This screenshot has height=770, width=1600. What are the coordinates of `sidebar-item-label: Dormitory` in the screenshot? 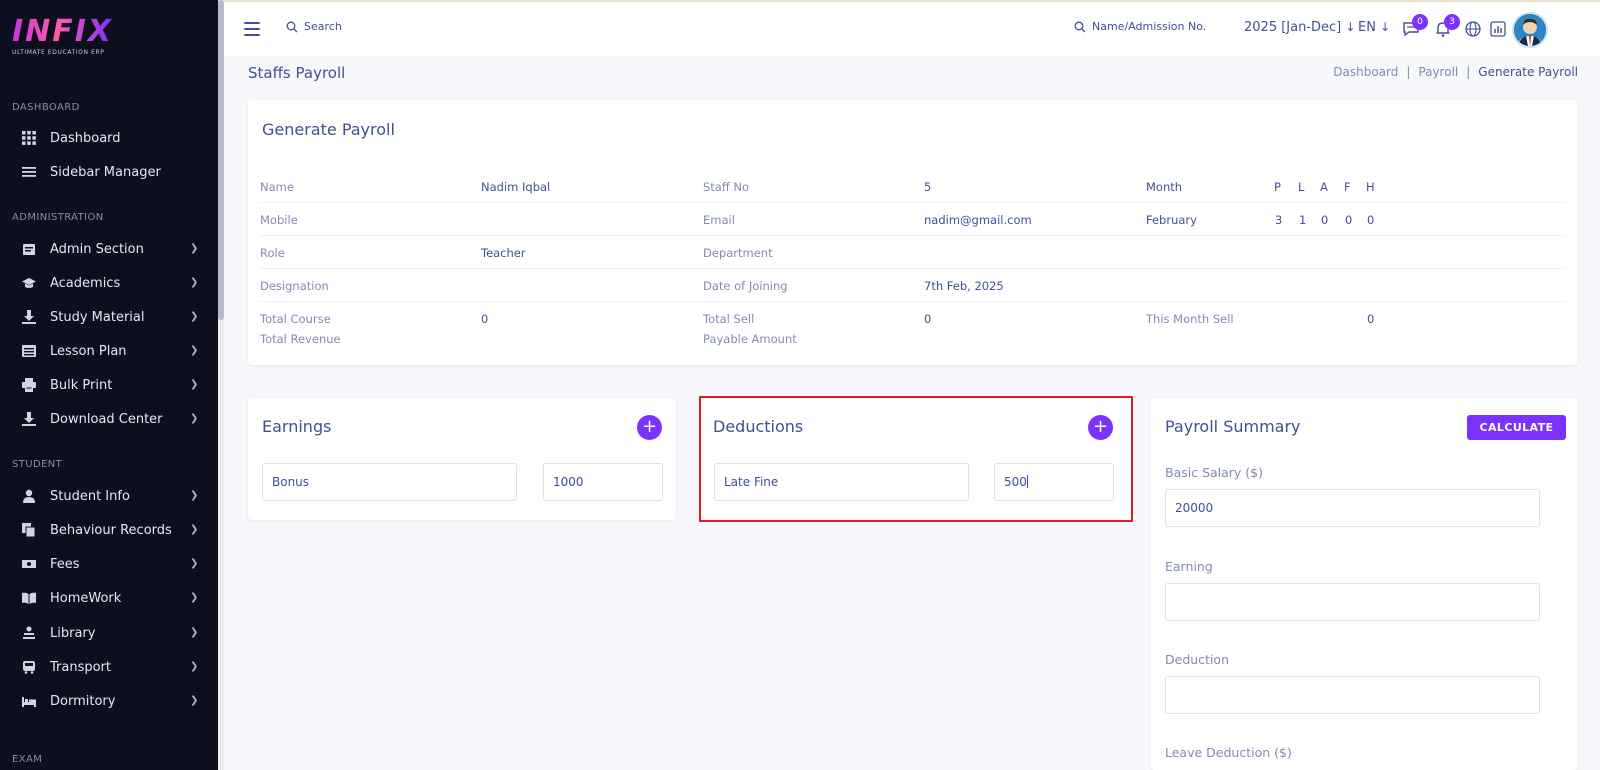 It's located at (83, 701).